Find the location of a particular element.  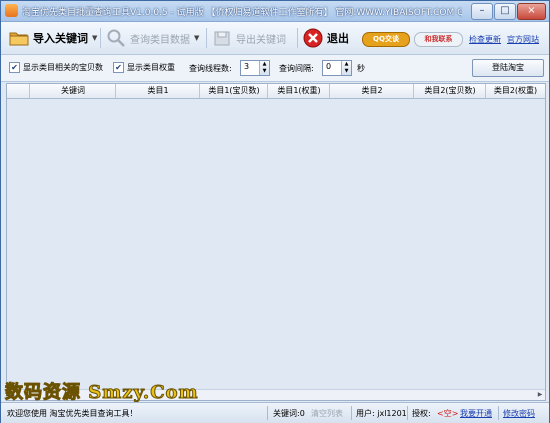

export-keywords-button: 导出关键词 is located at coordinates (249, 38).